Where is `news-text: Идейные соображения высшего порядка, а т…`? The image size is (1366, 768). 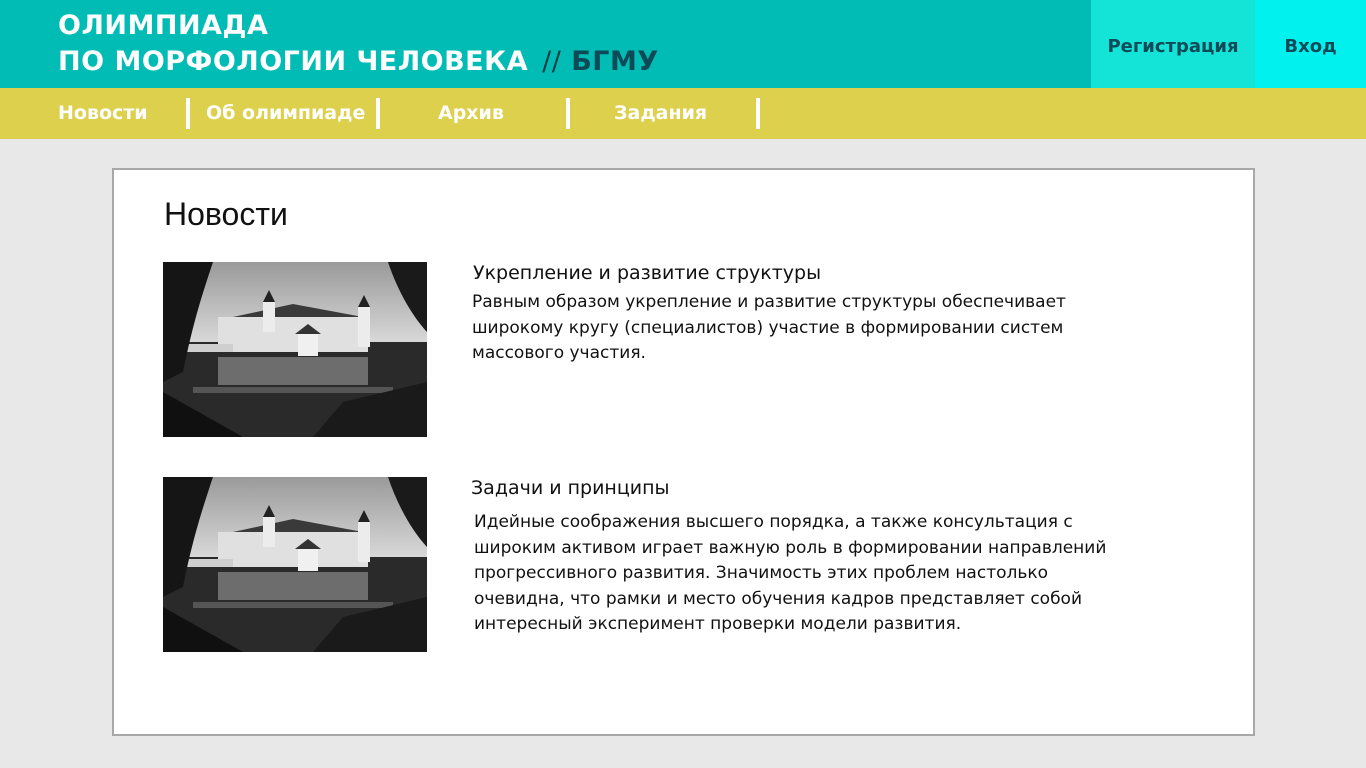
news-text: Идейные соображения высшего порядка, а т… is located at coordinates (790, 573).